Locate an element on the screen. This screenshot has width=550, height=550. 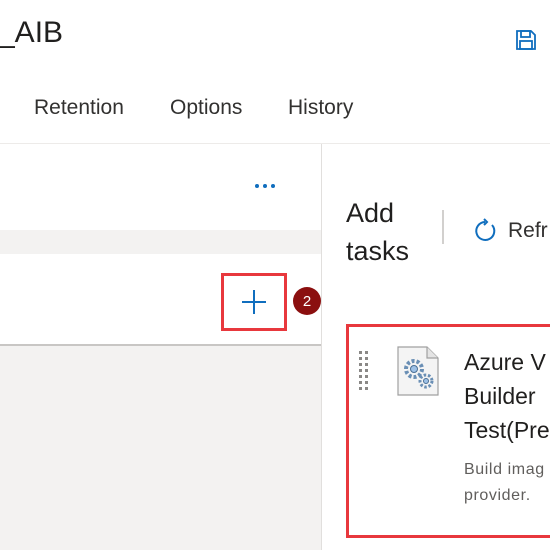
tab-options: Options is located at coordinates (206, 108).